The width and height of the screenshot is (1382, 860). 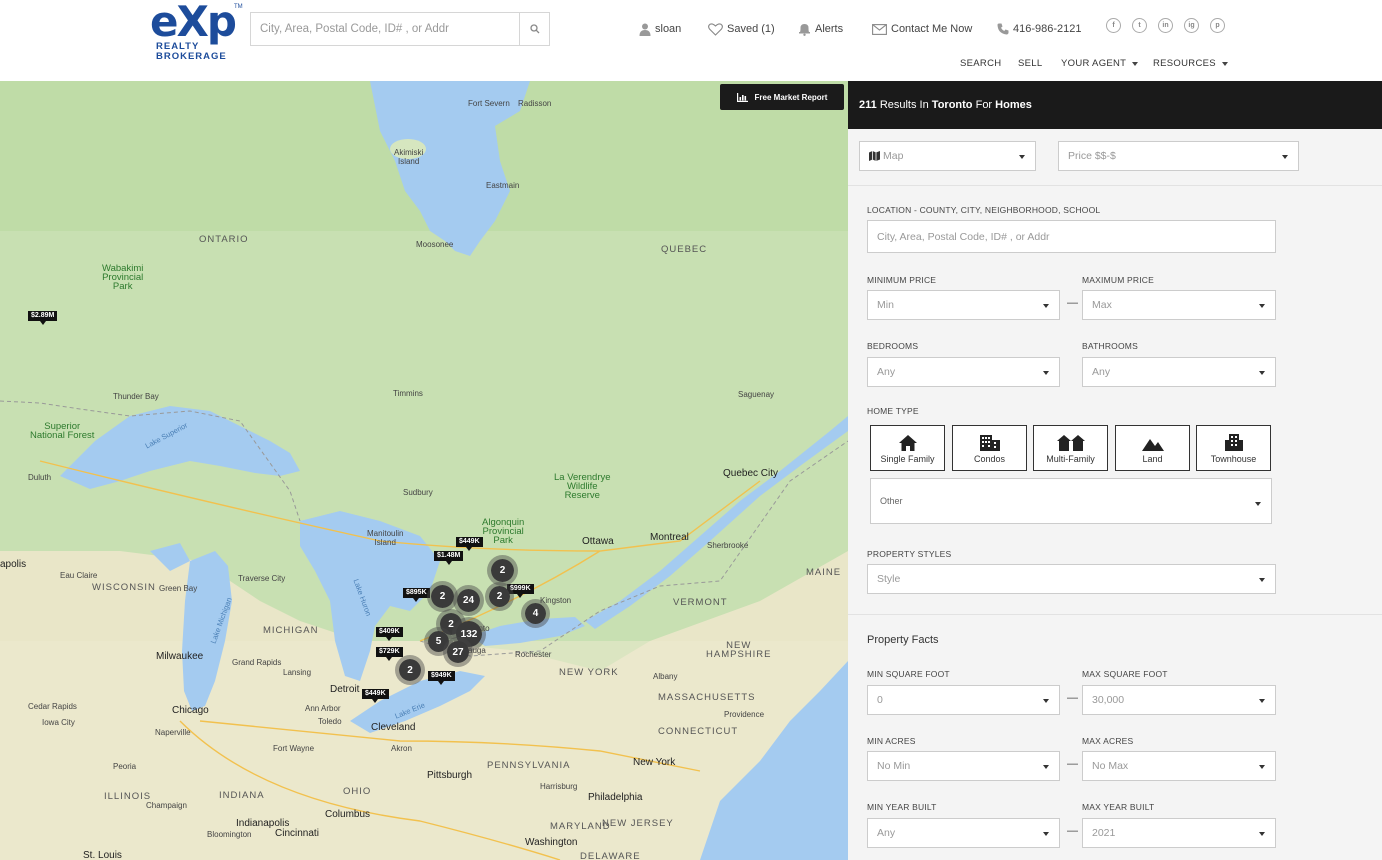 I want to click on map-label-maine: MAINE, so click(x=824, y=572).